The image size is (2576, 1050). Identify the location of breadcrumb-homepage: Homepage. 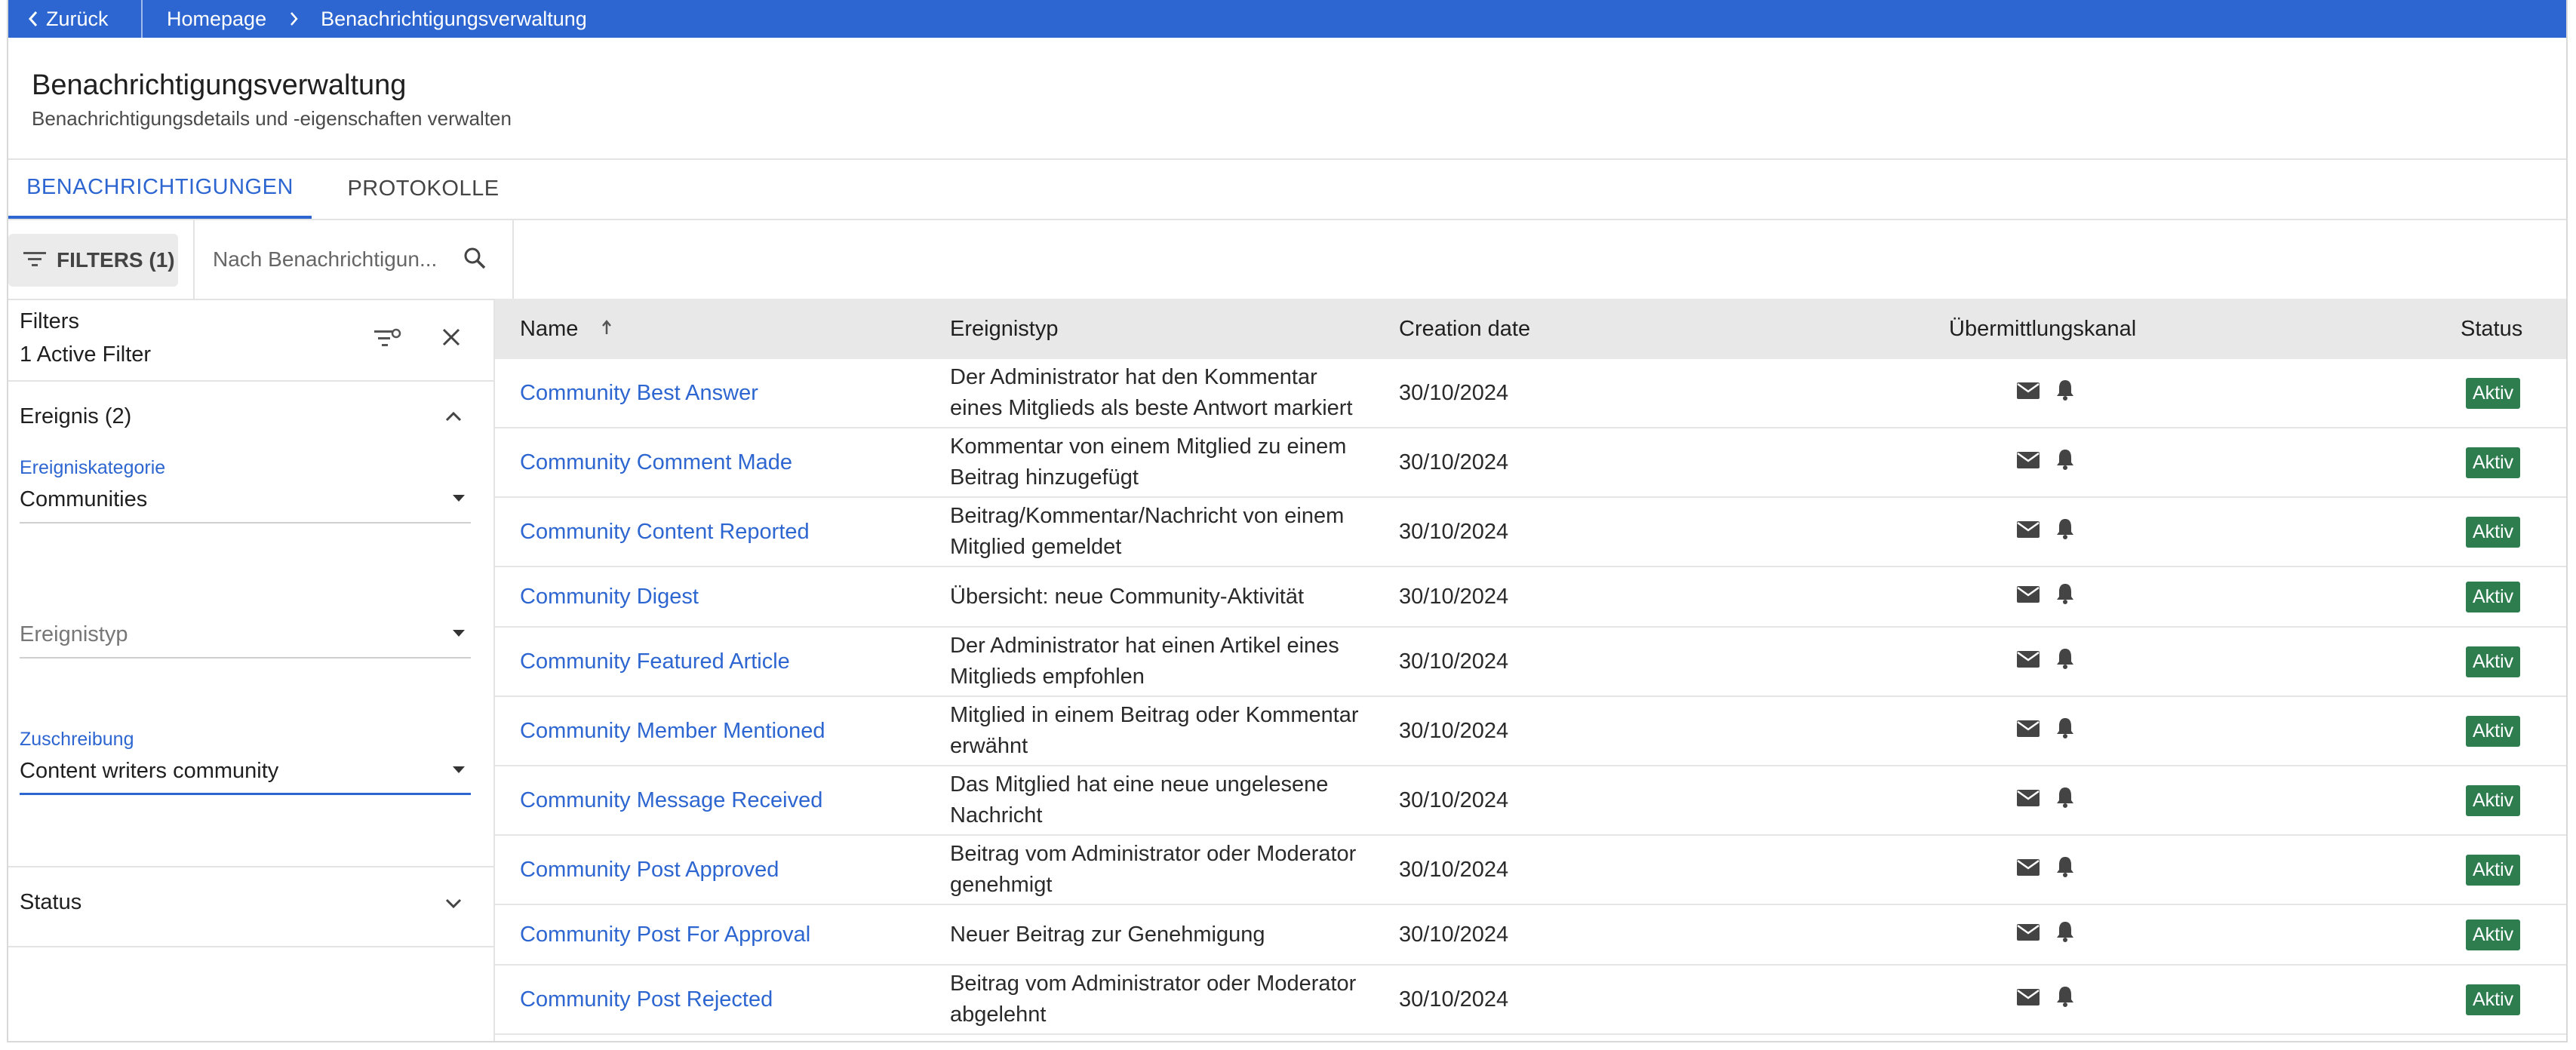
(216, 19).